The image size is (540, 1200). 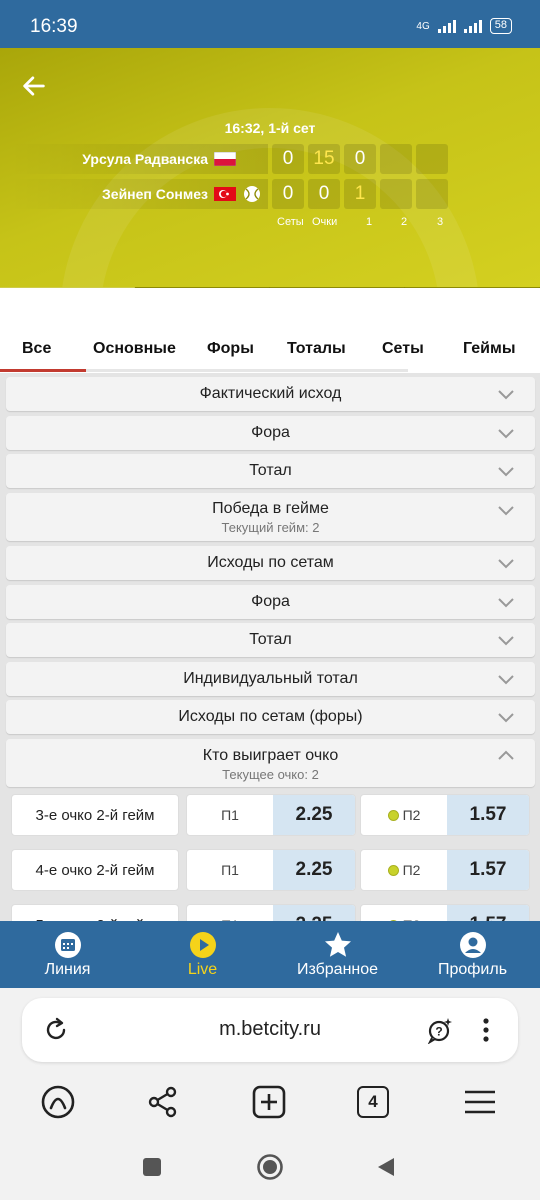 I want to click on player-row: Урсула Радванска 0 15 0, so click(x=229, y=159).